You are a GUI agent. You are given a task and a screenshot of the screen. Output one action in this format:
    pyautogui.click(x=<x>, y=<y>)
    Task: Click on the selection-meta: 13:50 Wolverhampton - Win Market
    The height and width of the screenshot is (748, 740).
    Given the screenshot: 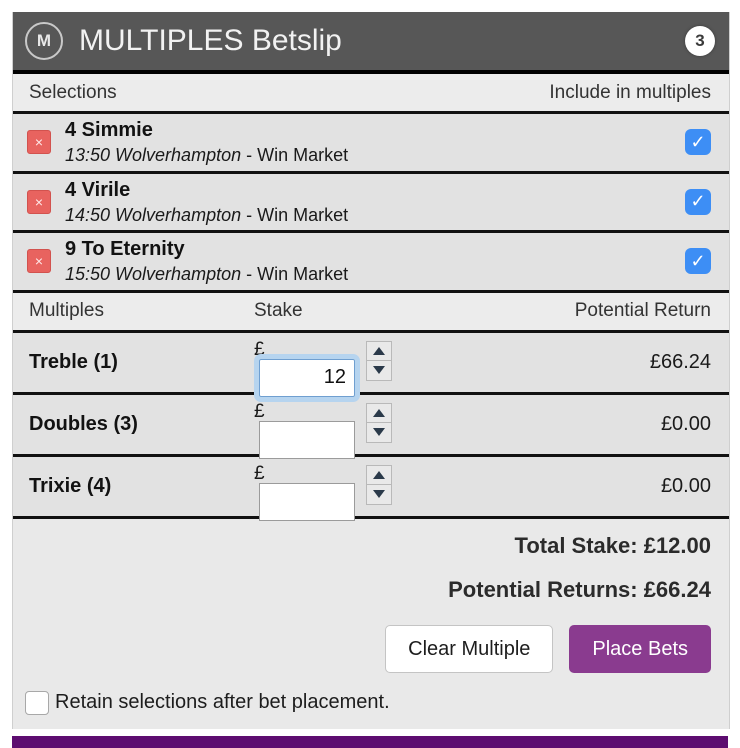 What is the action you would take?
    pyautogui.click(x=375, y=155)
    